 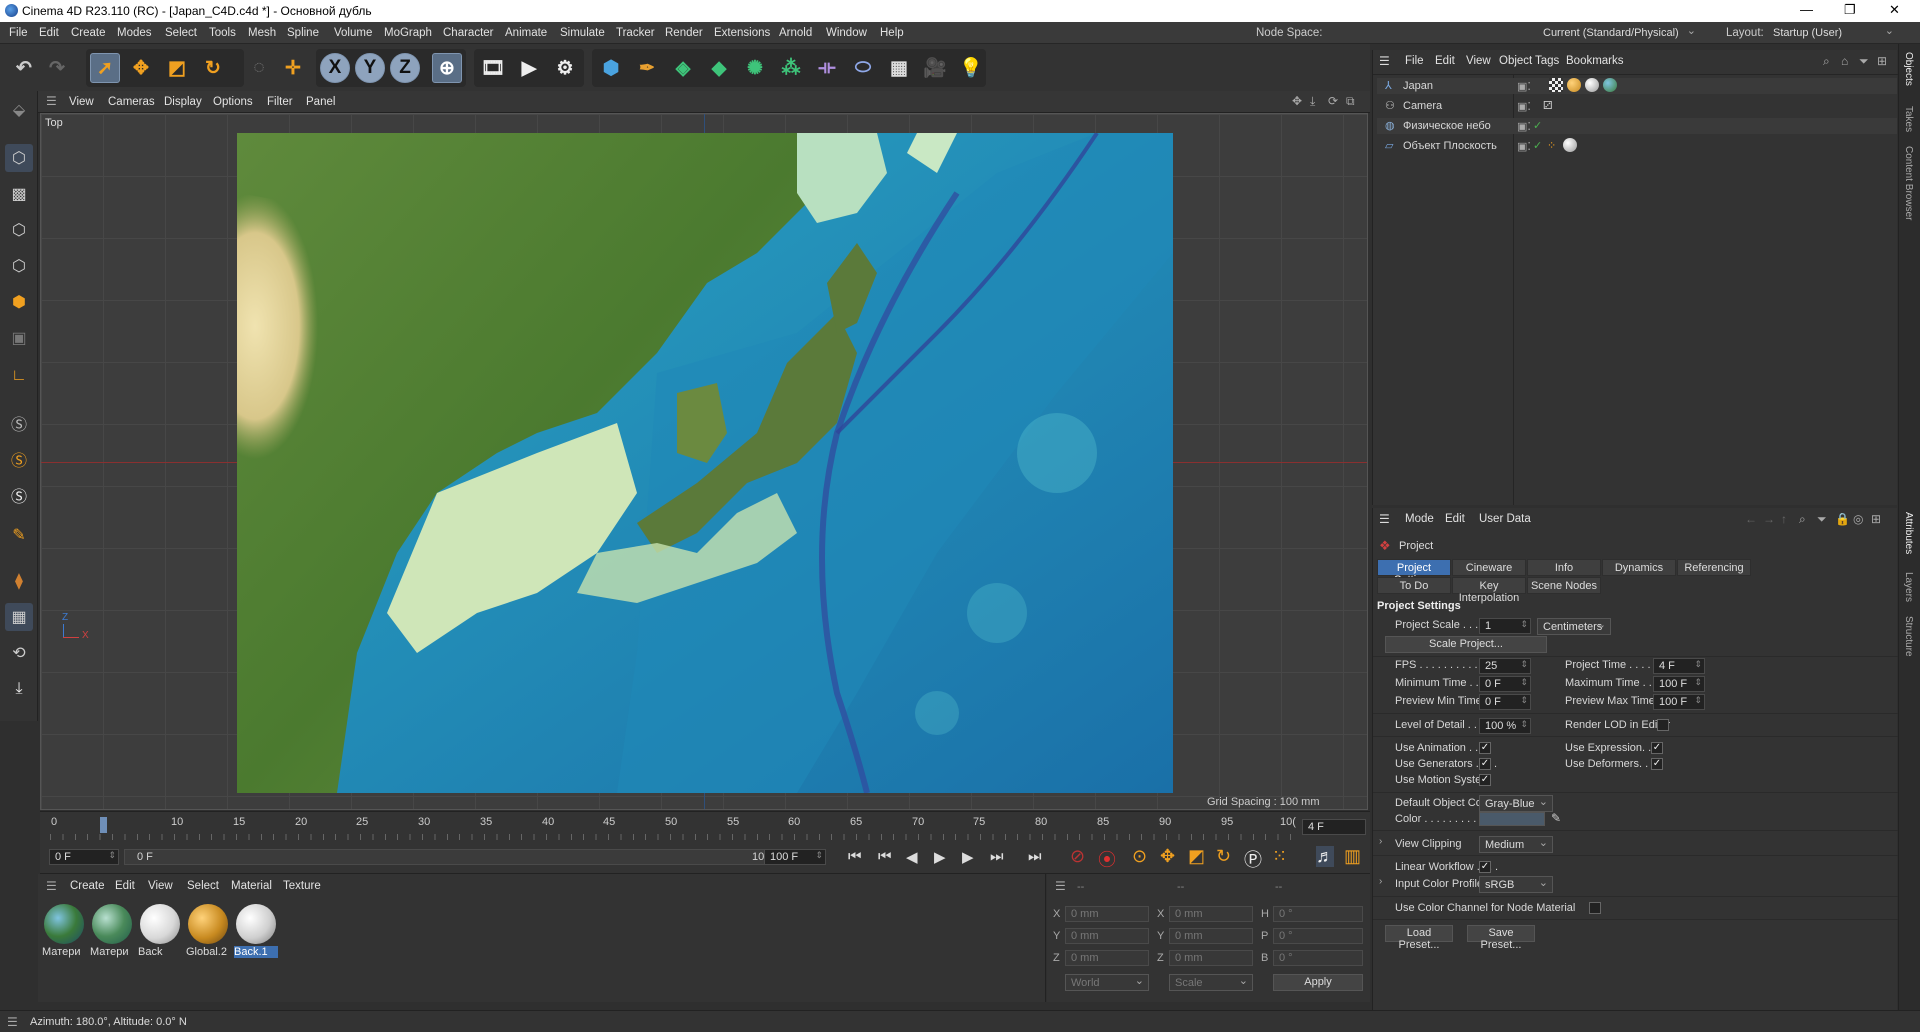 What do you see at coordinates (1380, 881) in the screenshot?
I see `expand-arrow-icon: ›` at bounding box center [1380, 881].